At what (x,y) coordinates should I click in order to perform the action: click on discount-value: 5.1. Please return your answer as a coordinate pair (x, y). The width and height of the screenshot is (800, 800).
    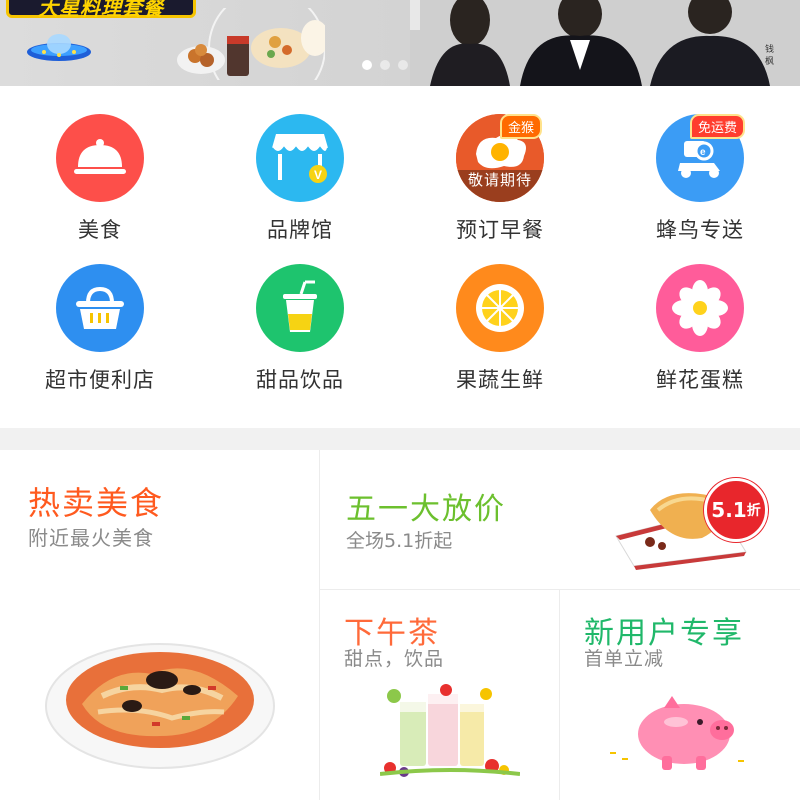
    Looking at the image, I should click on (729, 510).